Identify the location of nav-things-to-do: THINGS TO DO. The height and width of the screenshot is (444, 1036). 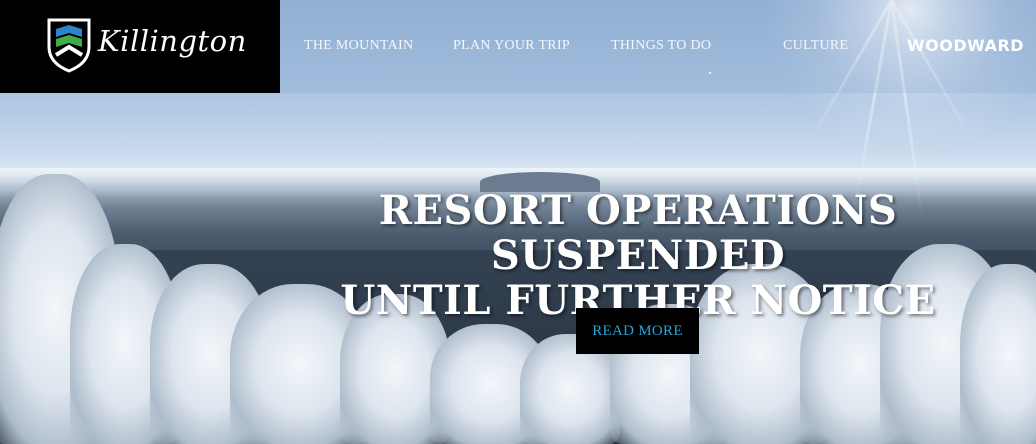
(661, 46).